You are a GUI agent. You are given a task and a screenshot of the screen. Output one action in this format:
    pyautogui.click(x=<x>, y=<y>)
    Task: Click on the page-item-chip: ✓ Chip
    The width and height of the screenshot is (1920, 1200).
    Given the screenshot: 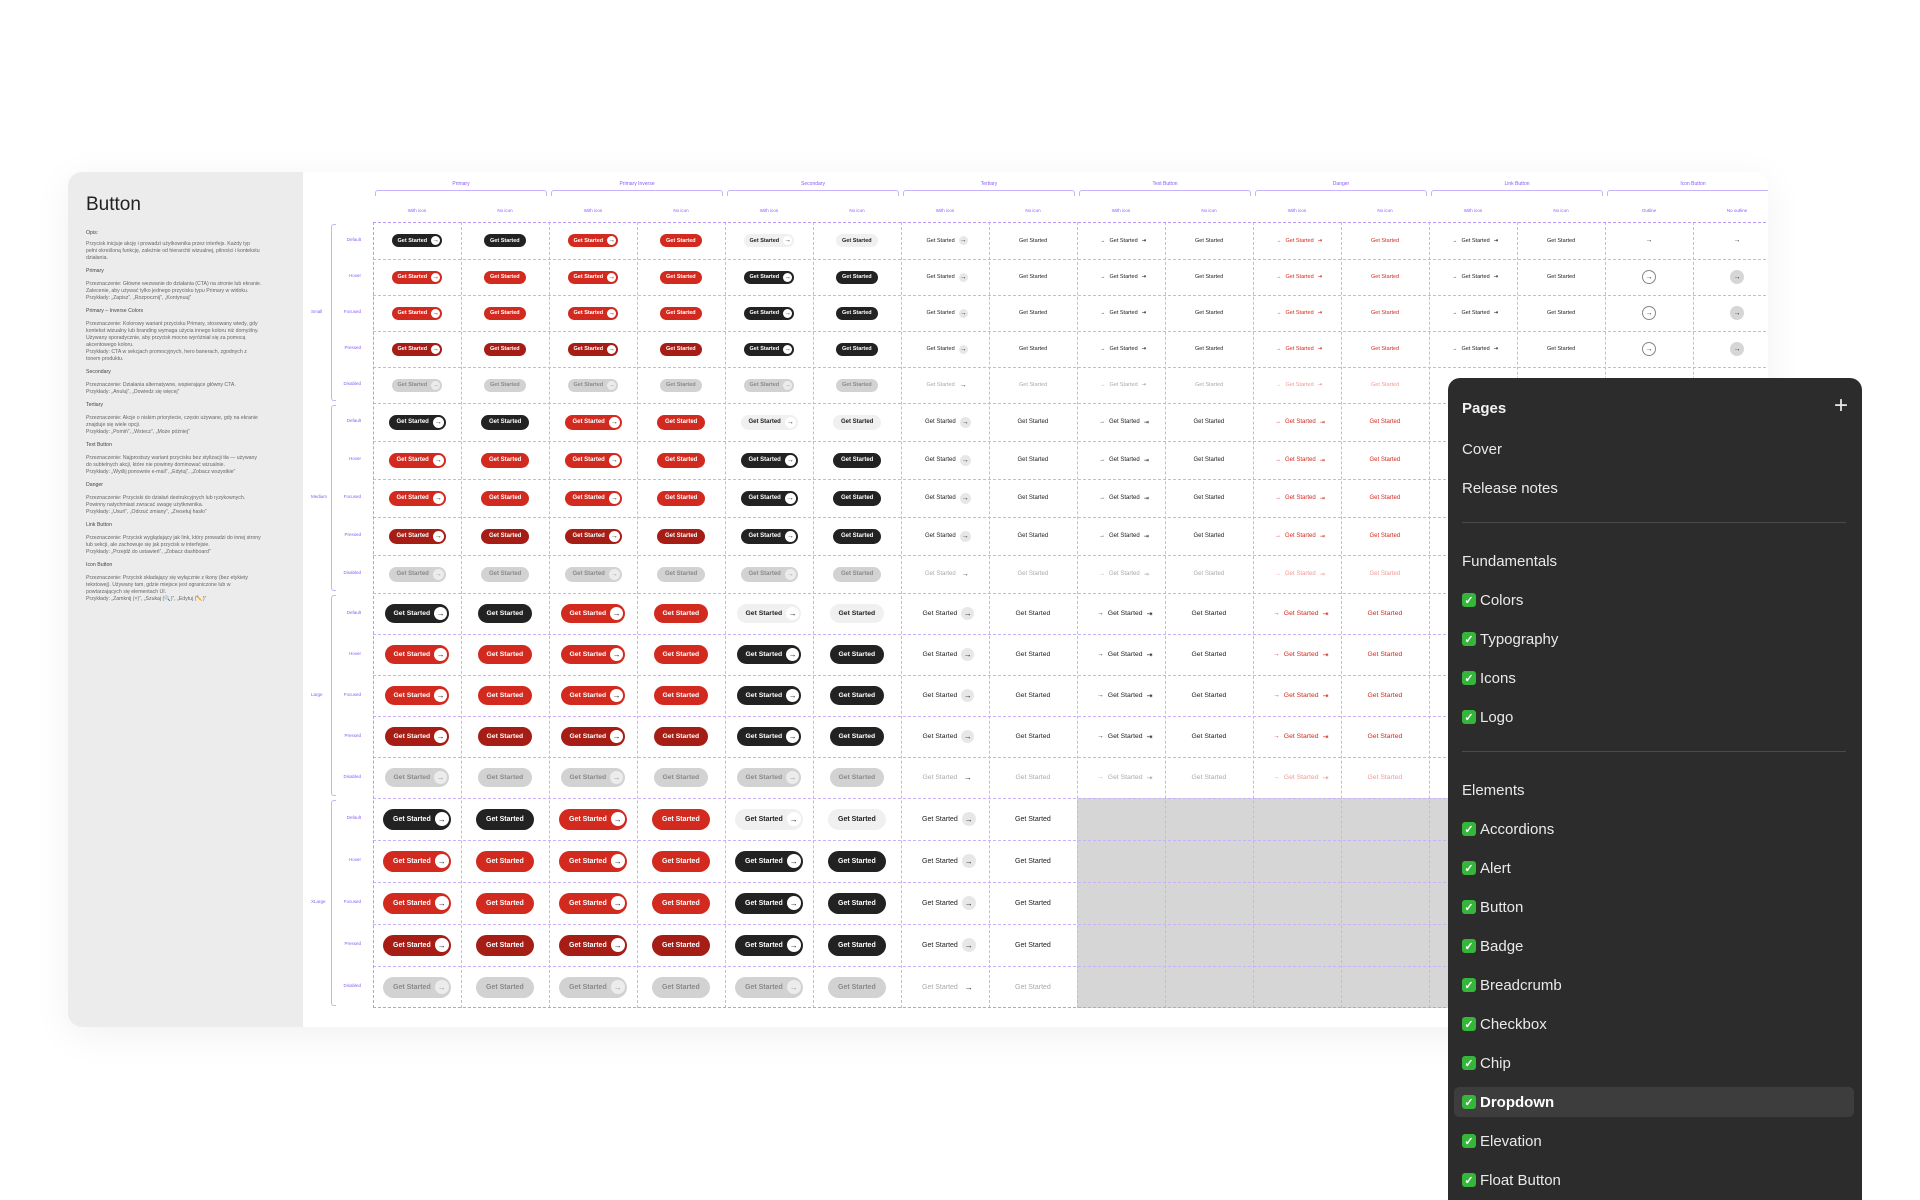 What is the action you would take?
    pyautogui.click(x=1654, y=1063)
    